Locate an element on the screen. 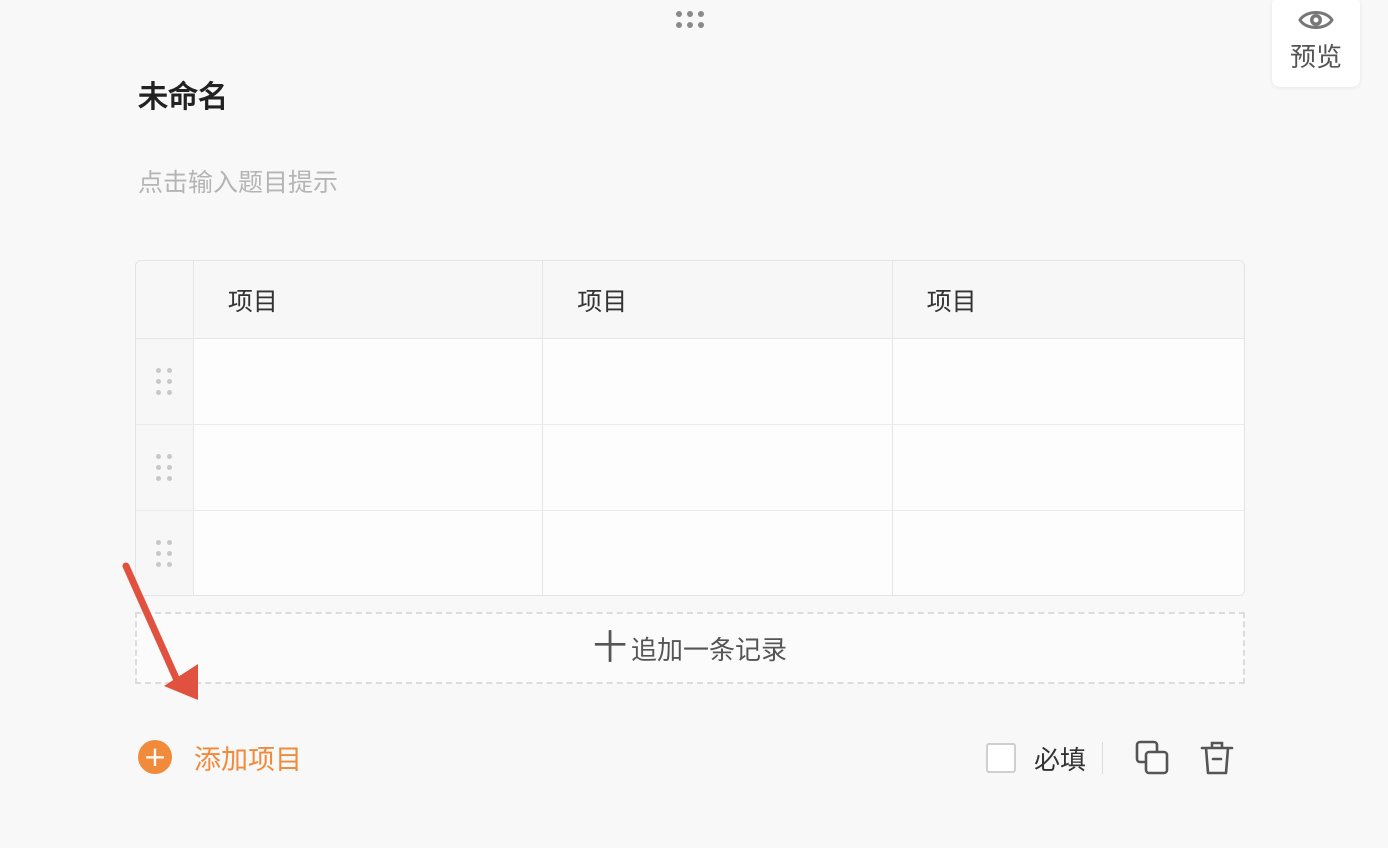  header-handle-cell is located at coordinates (165, 299).